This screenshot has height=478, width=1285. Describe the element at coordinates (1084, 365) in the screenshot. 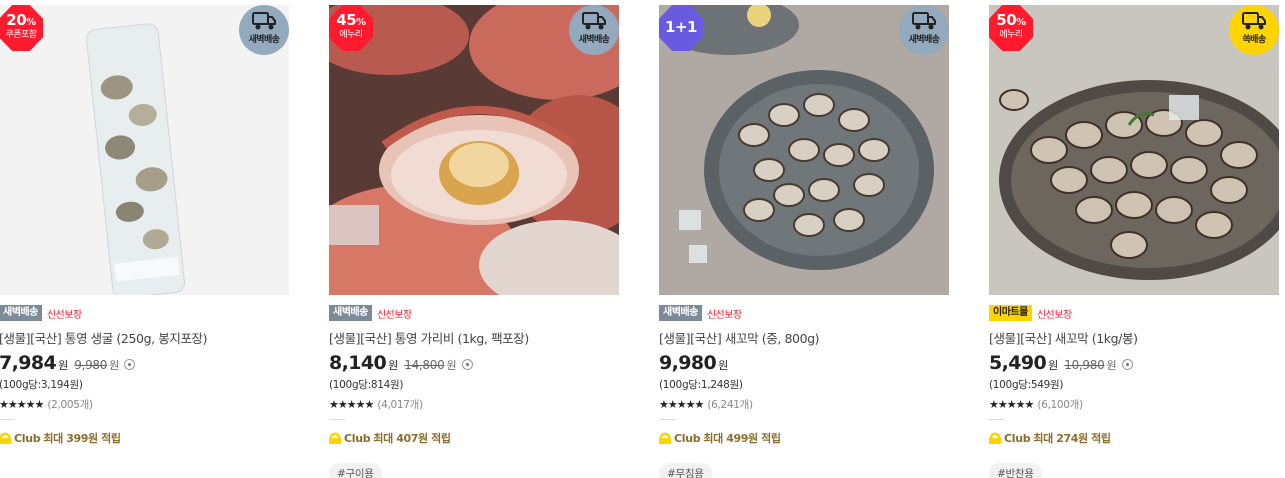

I see `original-price: 10,980` at that location.